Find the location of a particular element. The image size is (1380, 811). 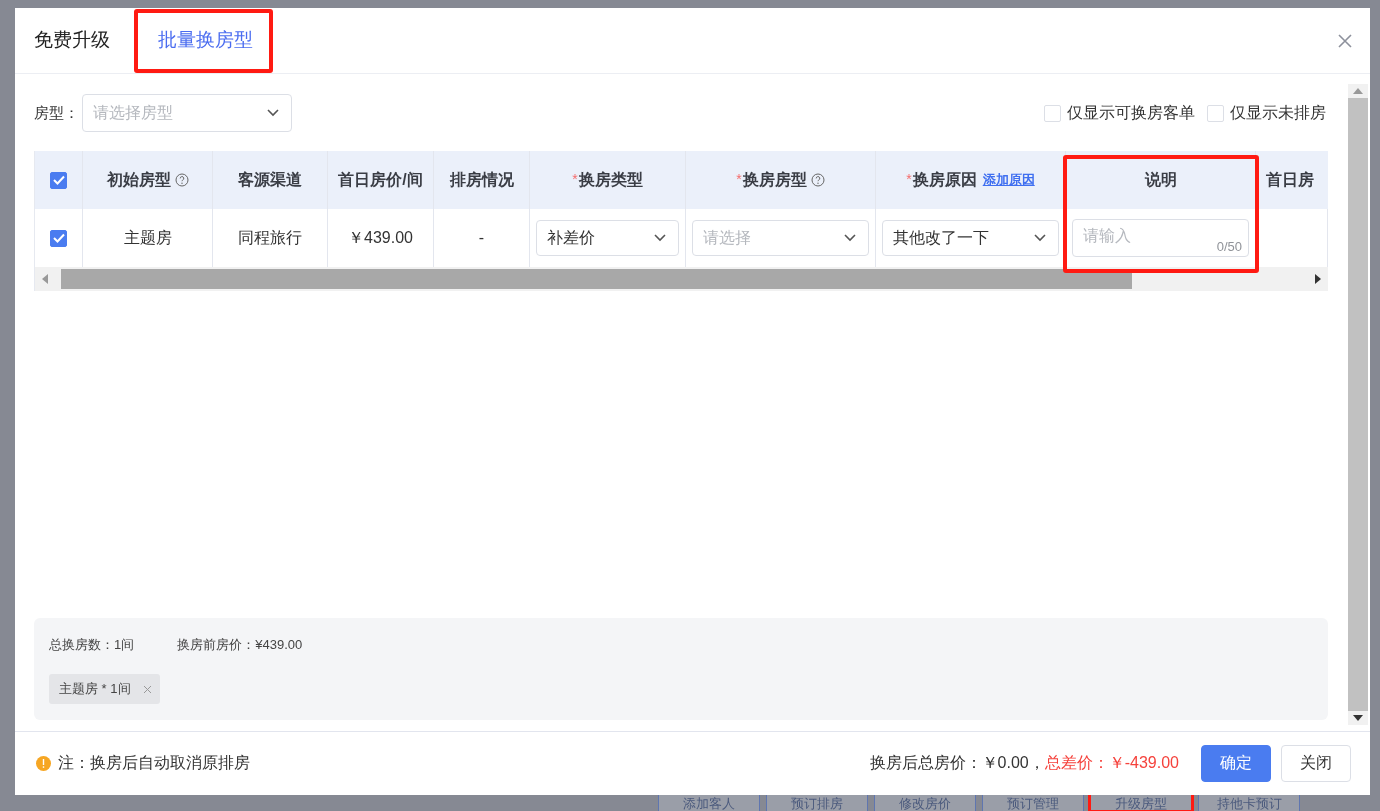

select-field: 请选择 is located at coordinates (780, 238).